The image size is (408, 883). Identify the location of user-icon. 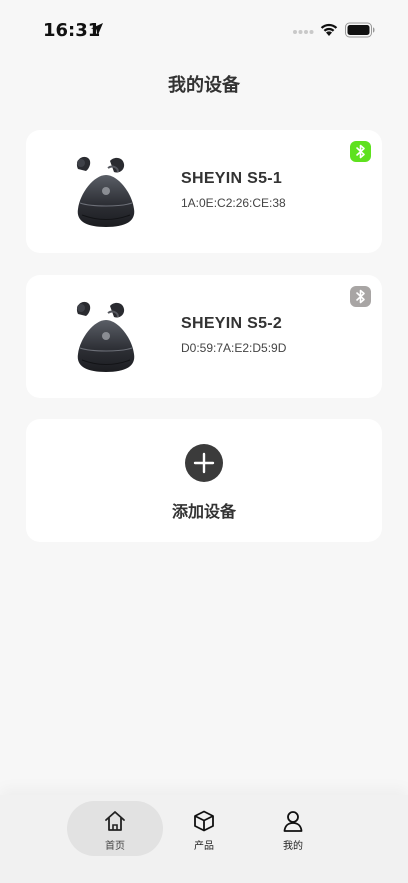
(293, 821).